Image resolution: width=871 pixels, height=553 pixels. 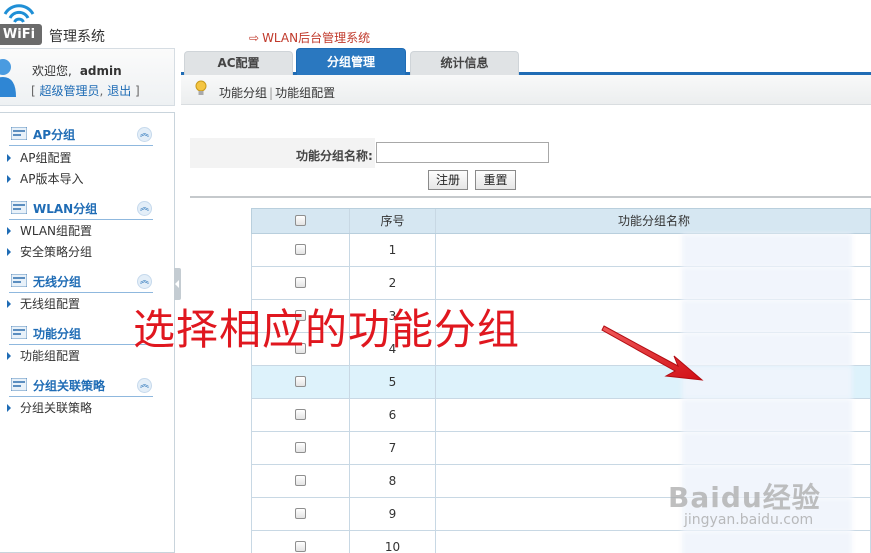 What do you see at coordinates (137, 91) in the screenshot?
I see `bracket-close: ]` at bounding box center [137, 91].